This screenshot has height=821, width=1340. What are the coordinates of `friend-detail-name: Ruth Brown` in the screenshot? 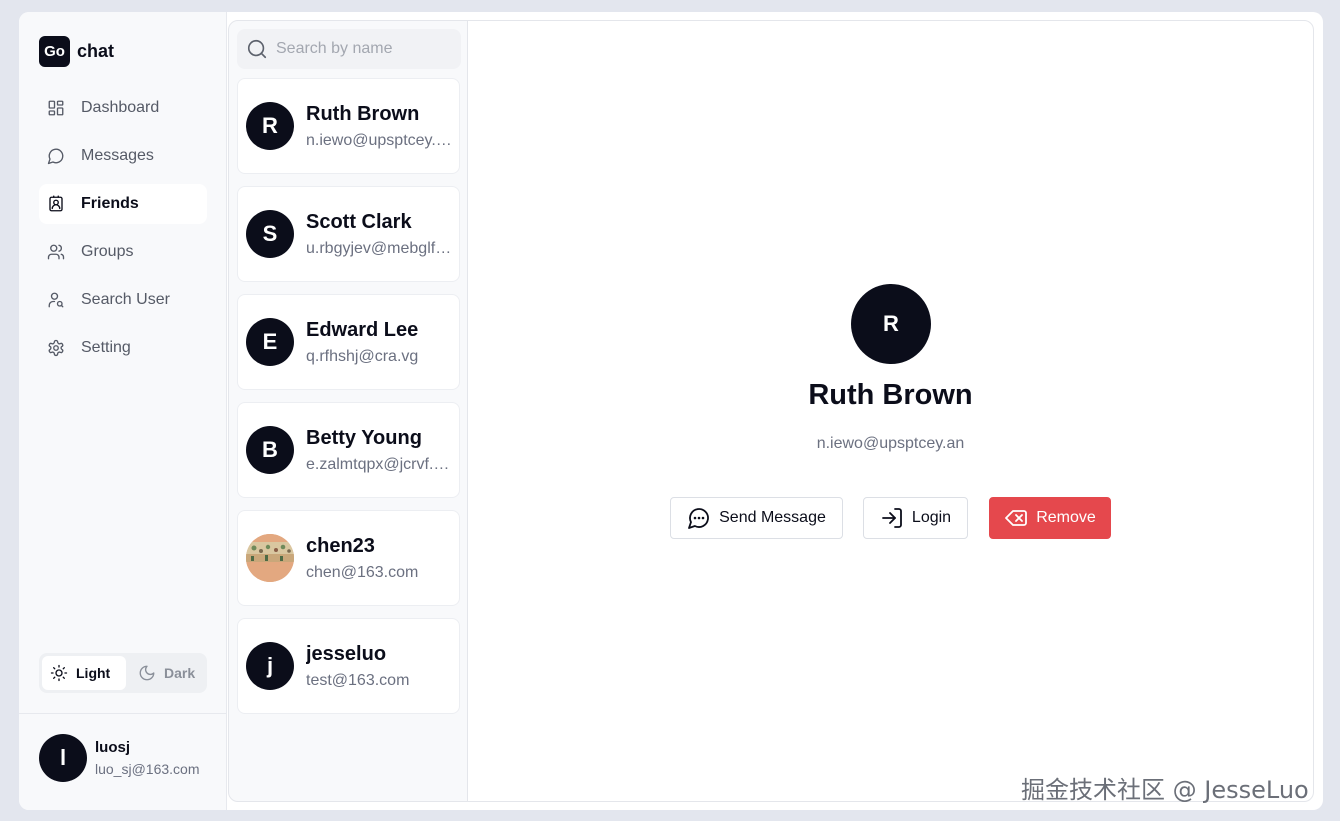 It's located at (890, 395).